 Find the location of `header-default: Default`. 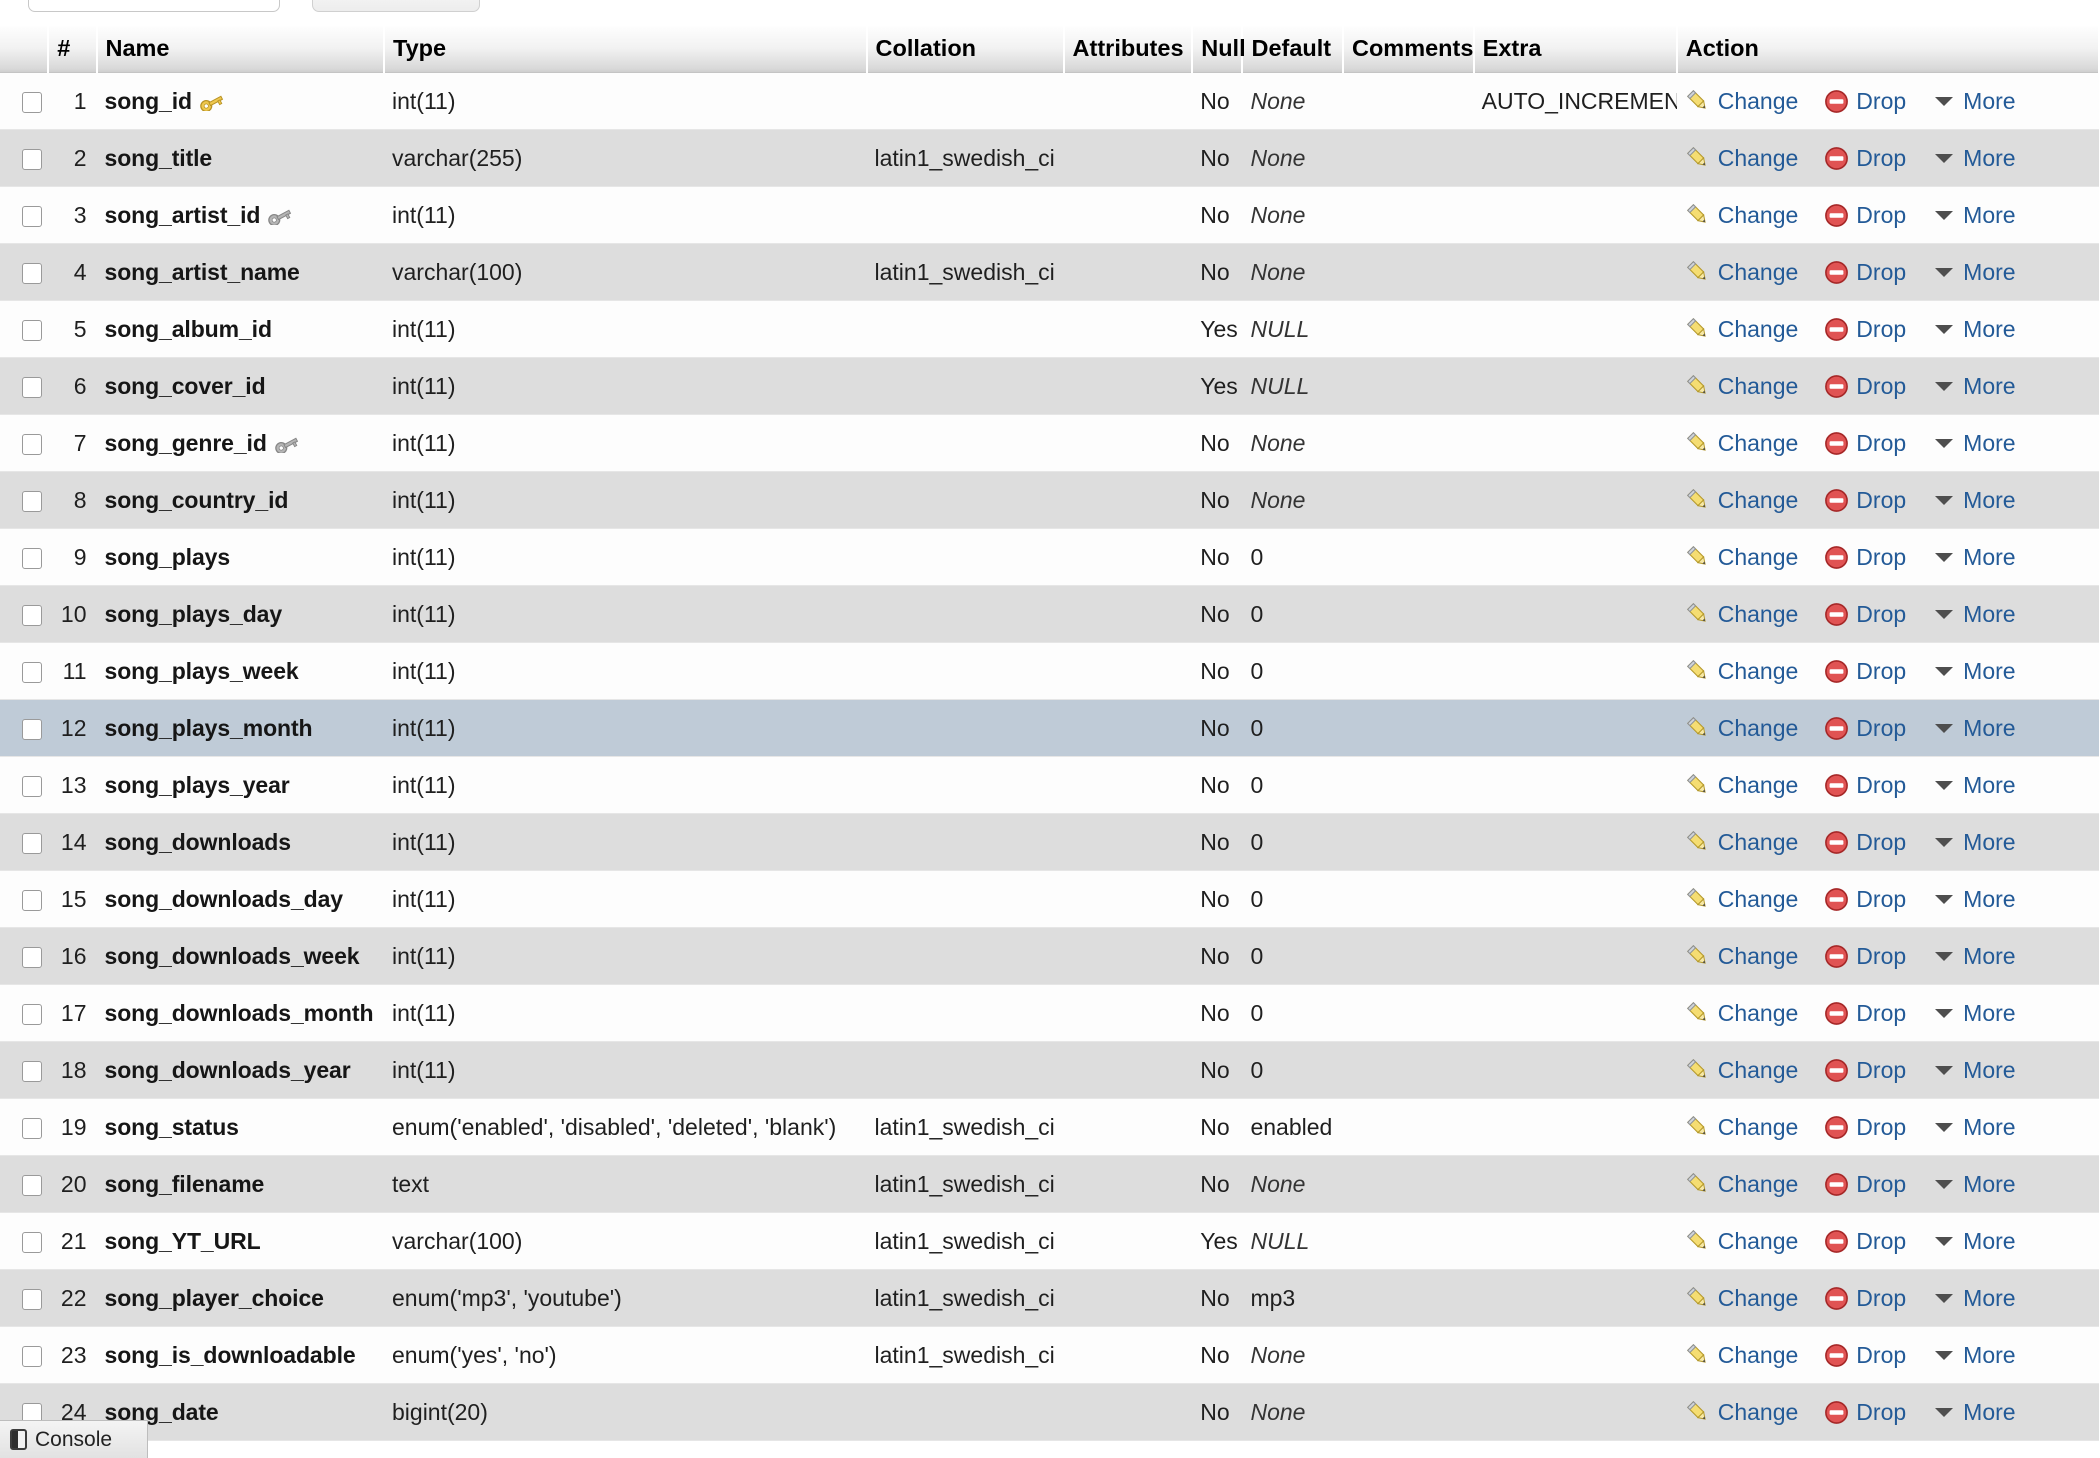

header-default: Default is located at coordinates (1293, 49).